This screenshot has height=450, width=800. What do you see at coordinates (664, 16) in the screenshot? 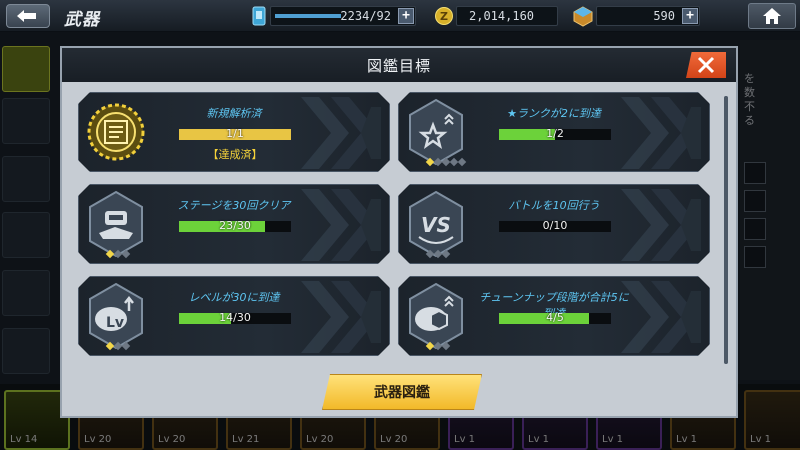
I see `gem-value: 590` at bounding box center [664, 16].